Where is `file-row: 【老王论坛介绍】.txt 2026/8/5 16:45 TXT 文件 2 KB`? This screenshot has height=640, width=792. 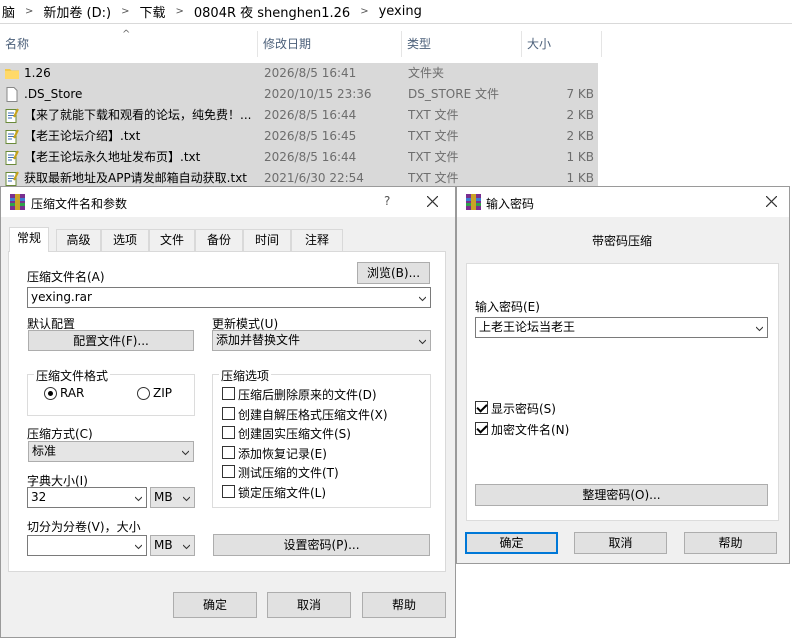 file-row: 【老王论坛介绍】.txt 2026/8/5 16:45 TXT 文件 2 KB is located at coordinates (299, 136).